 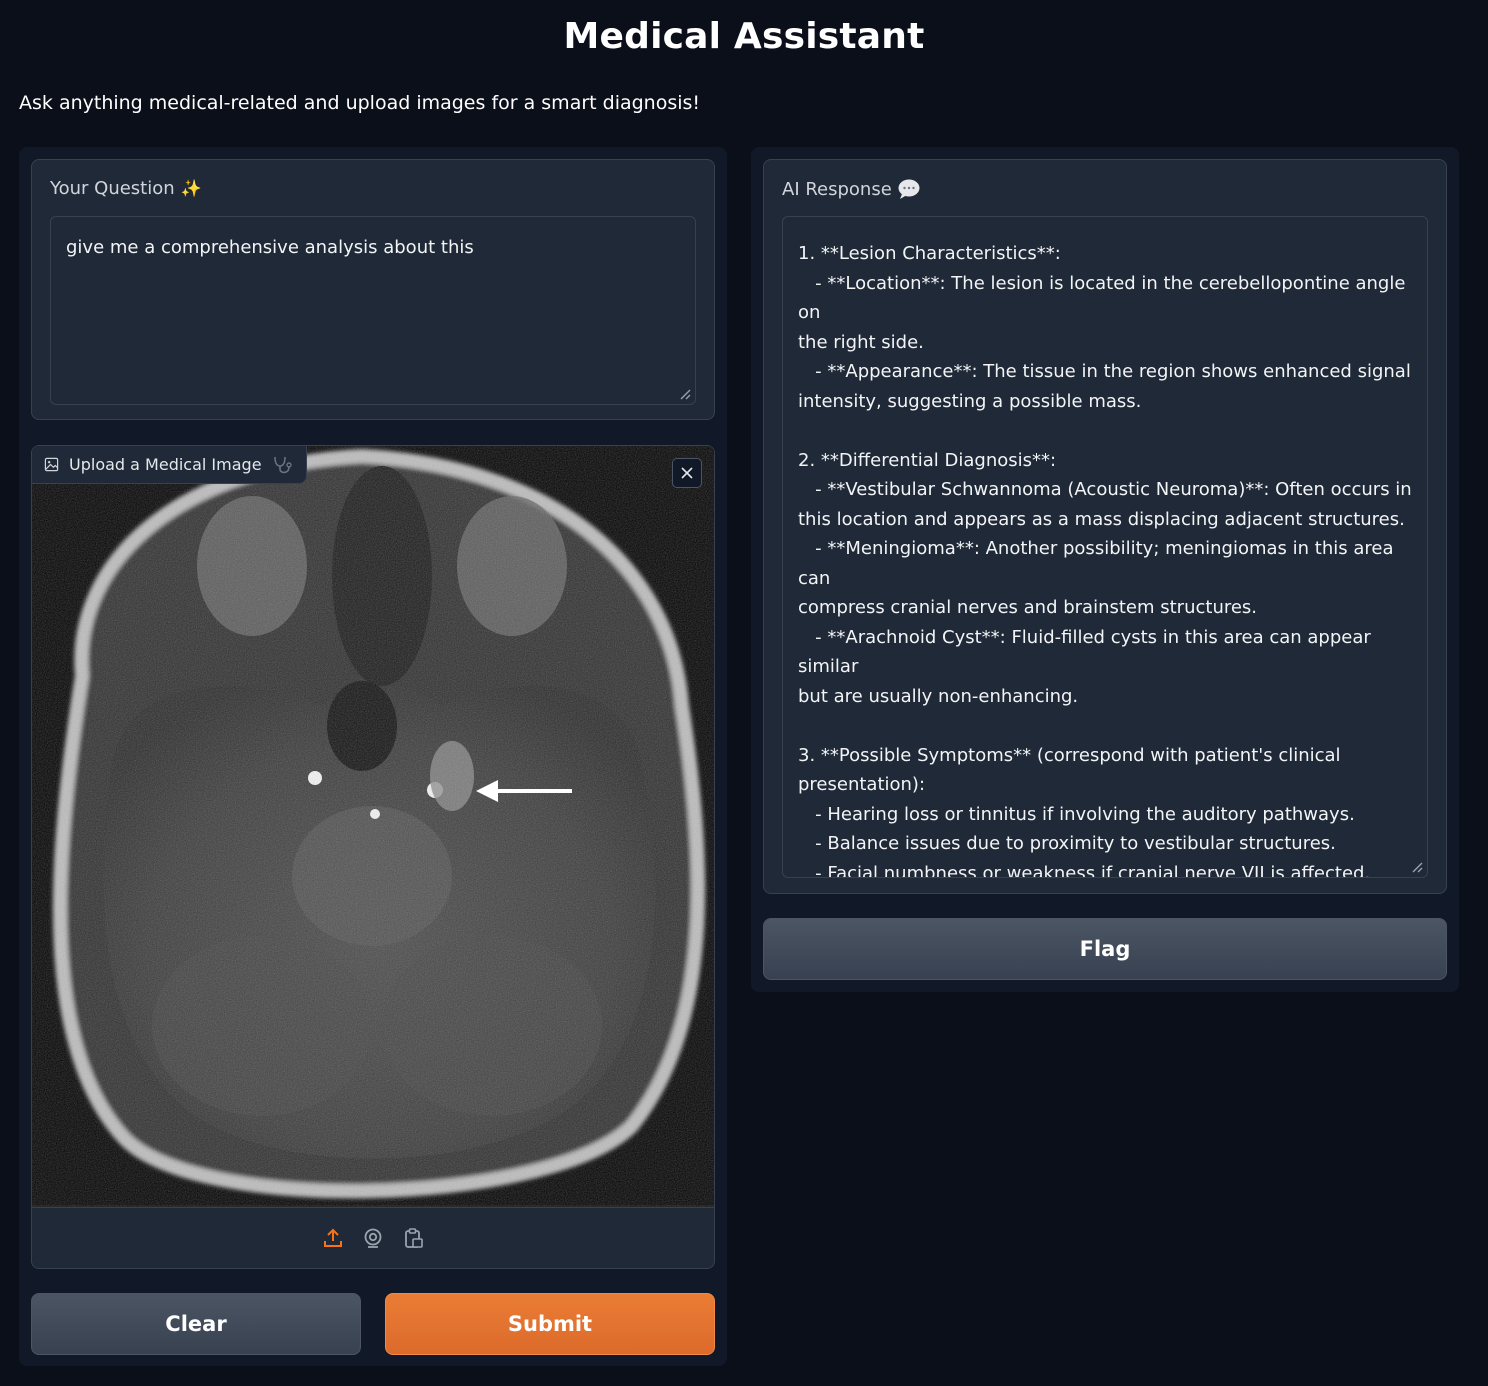 What do you see at coordinates (413, 1238) in the screenshot?
I see `clipboard-icon` at bounding box center [413, 1238].